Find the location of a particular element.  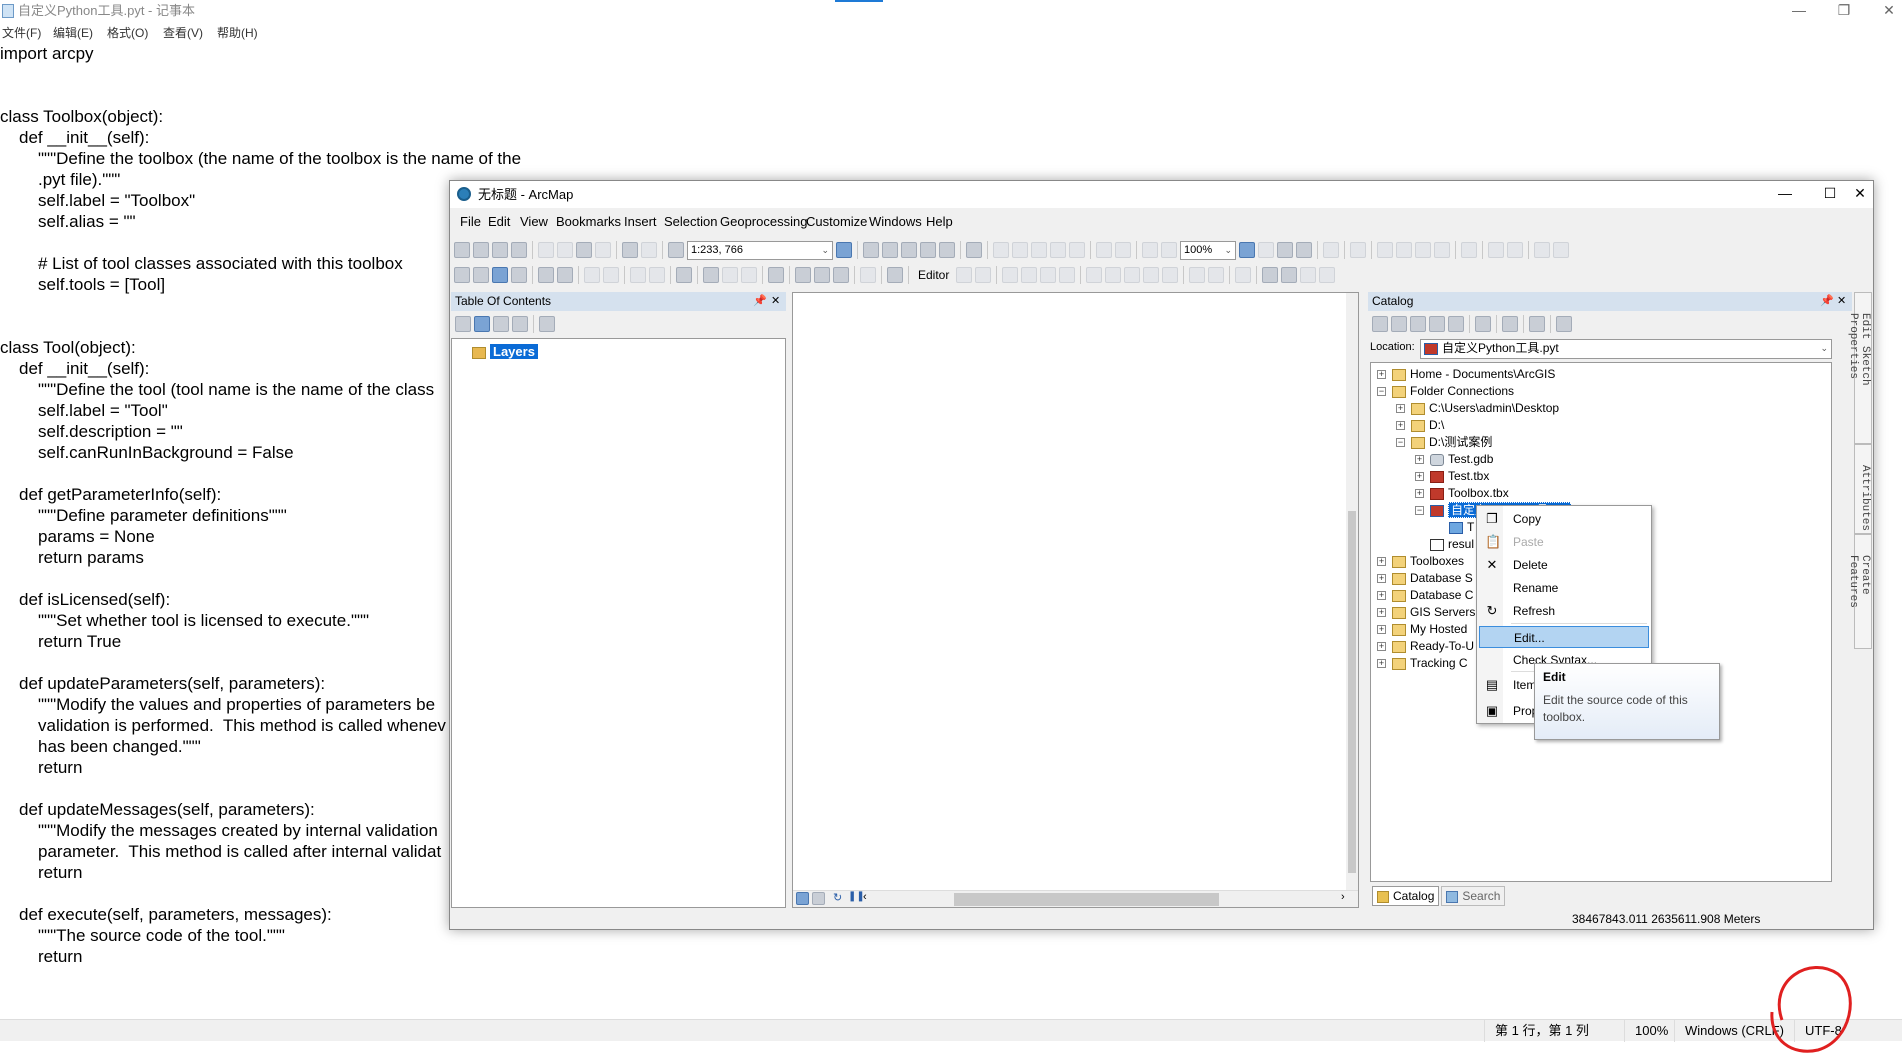

menu-help: Help is located at coordinates (939, 221).